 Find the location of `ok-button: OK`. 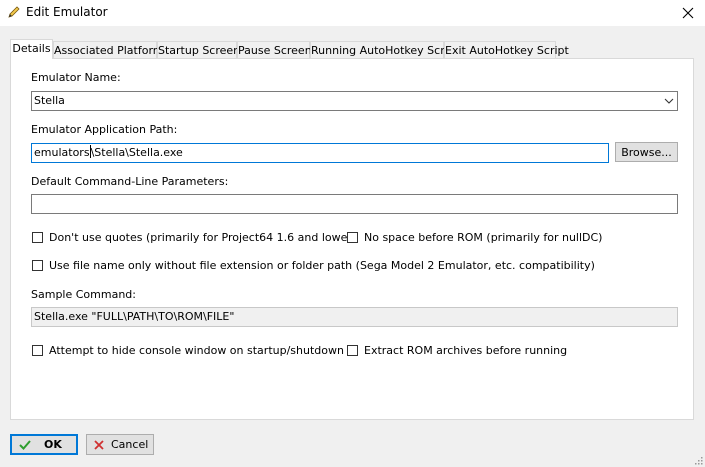

ok-button: OK is located at coordinates (44, 444).